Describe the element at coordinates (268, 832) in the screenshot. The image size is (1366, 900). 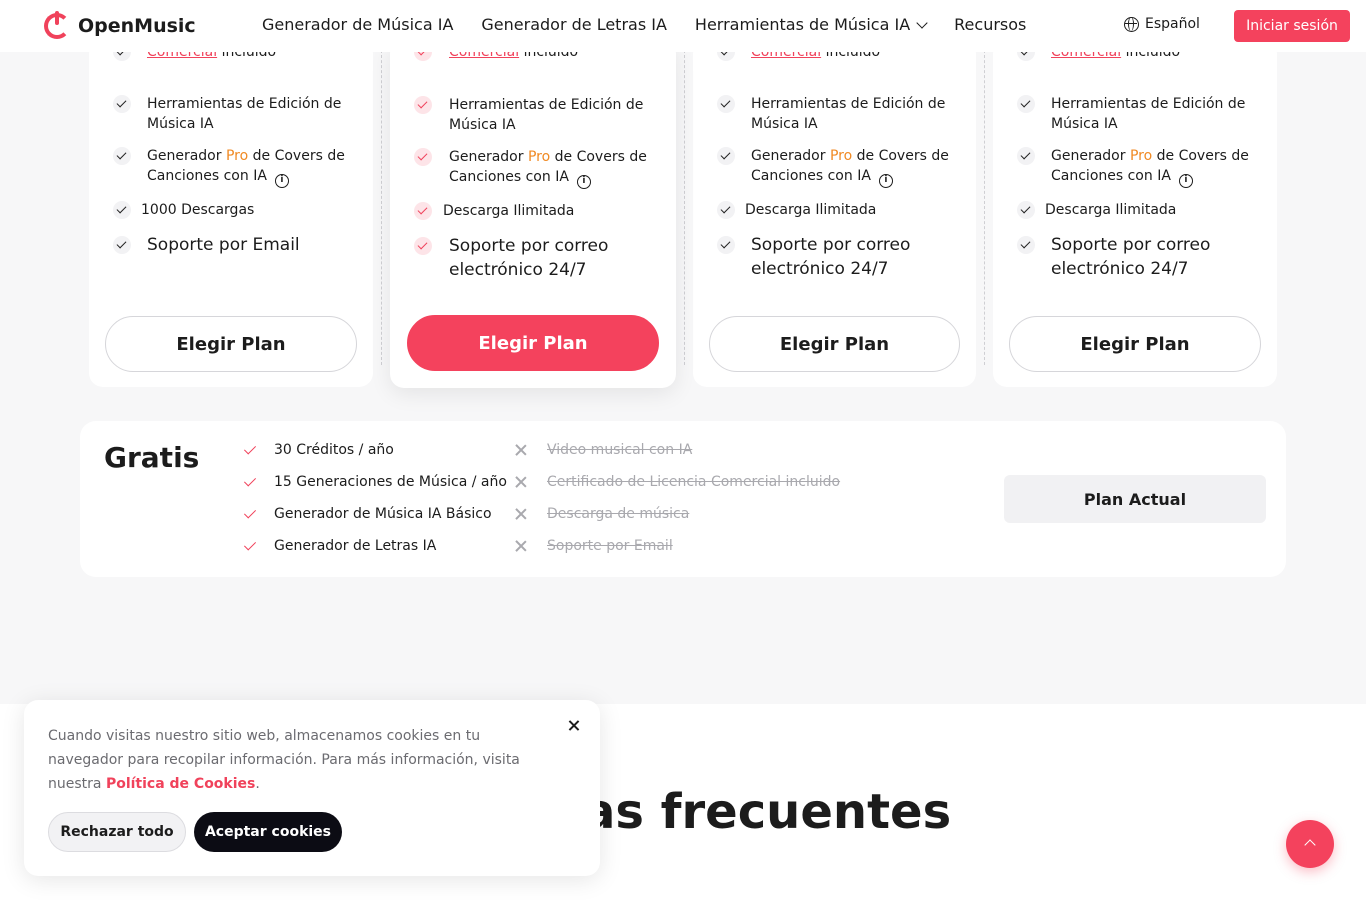
I see `accept-cookies-button: Aceptar cookies` at that location.